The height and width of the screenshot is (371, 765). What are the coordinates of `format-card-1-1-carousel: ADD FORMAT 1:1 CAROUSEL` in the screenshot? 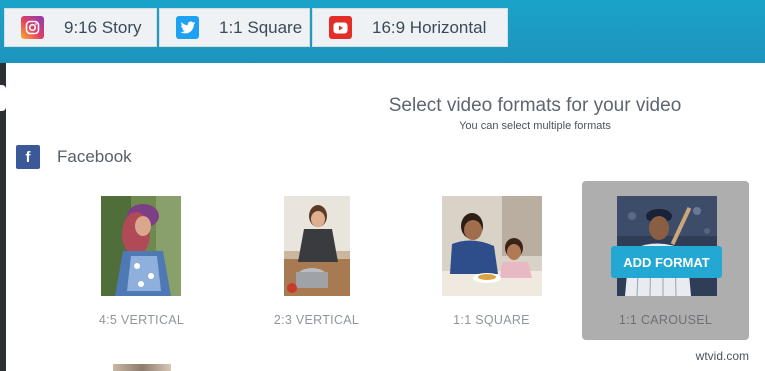 It's located at (665, 260).